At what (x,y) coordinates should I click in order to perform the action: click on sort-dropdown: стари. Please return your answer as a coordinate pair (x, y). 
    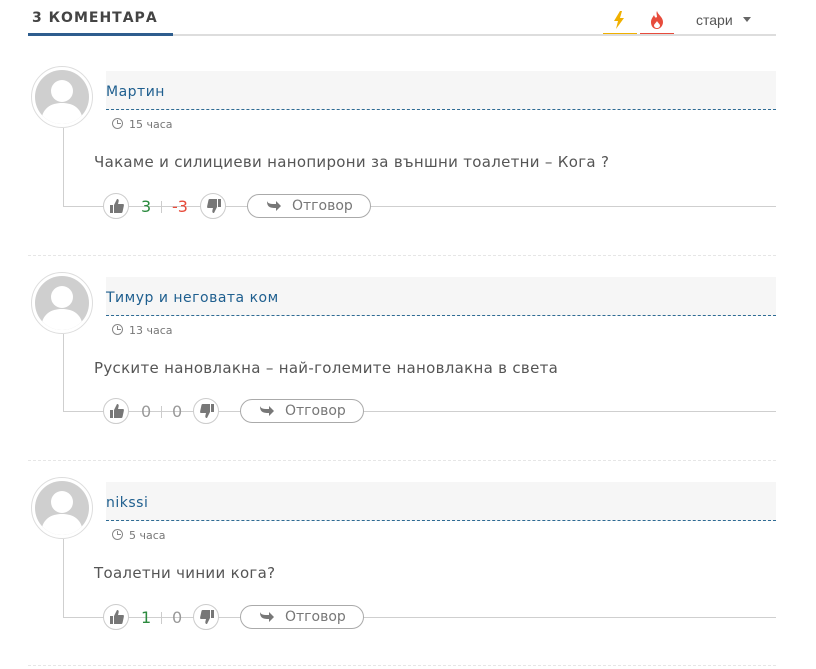
    Looking at the image, I should click on (725, 22).